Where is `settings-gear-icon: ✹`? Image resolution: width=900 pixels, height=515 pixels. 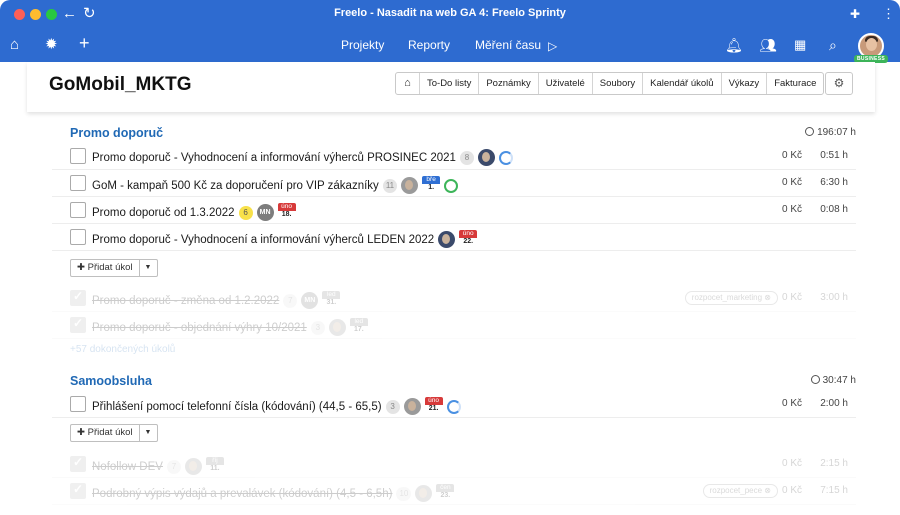 settings-gear-icon: ✹ is located at coordinates (51, 45).